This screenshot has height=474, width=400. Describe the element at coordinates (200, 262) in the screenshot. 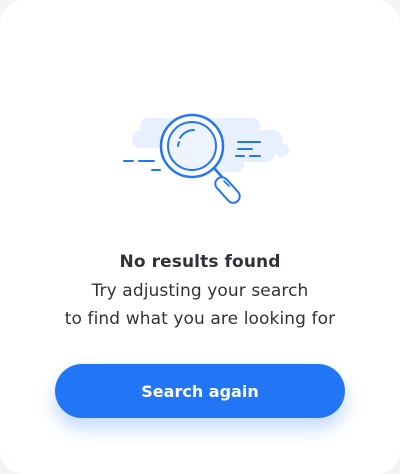

I see `empty-state-title: No results found` at that location.